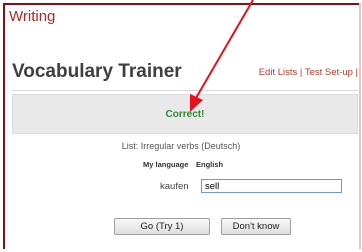  I want to click on title-divider, so click(185, 90).